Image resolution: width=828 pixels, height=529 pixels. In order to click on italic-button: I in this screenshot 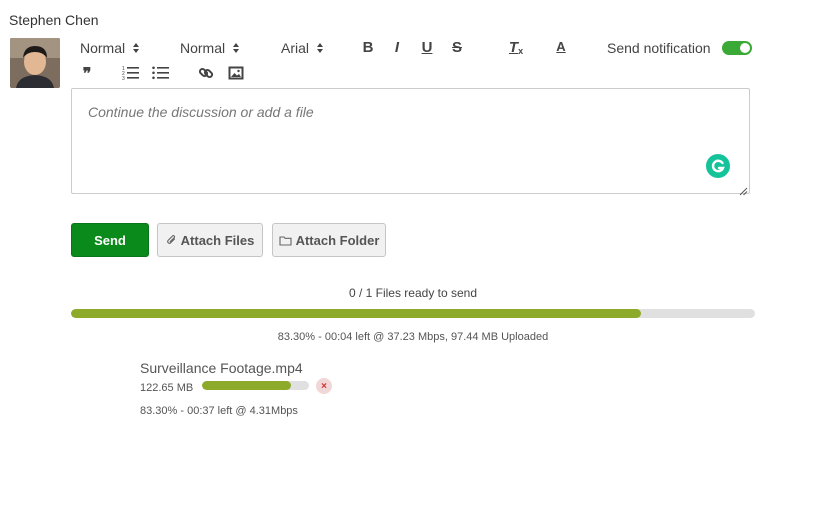, I will do `click(397, 47)`.